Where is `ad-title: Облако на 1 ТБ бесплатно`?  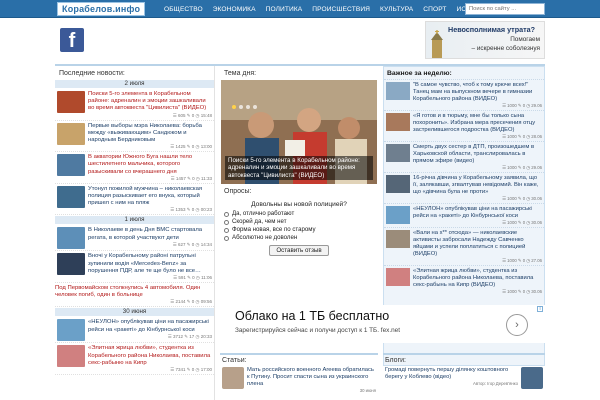 ad-title: Облако на 1 ТБ бесплатно is located at coordinates (312, 316).